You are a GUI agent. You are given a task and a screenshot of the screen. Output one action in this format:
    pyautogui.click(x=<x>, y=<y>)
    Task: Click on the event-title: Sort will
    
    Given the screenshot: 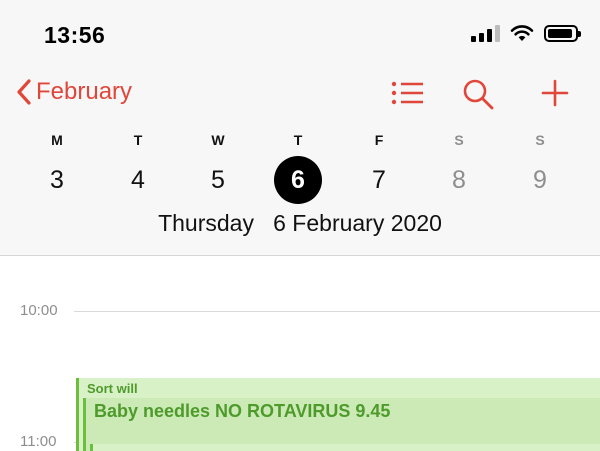 What is the action you would take?
    pyautogui.click(x=112, y=388)
    